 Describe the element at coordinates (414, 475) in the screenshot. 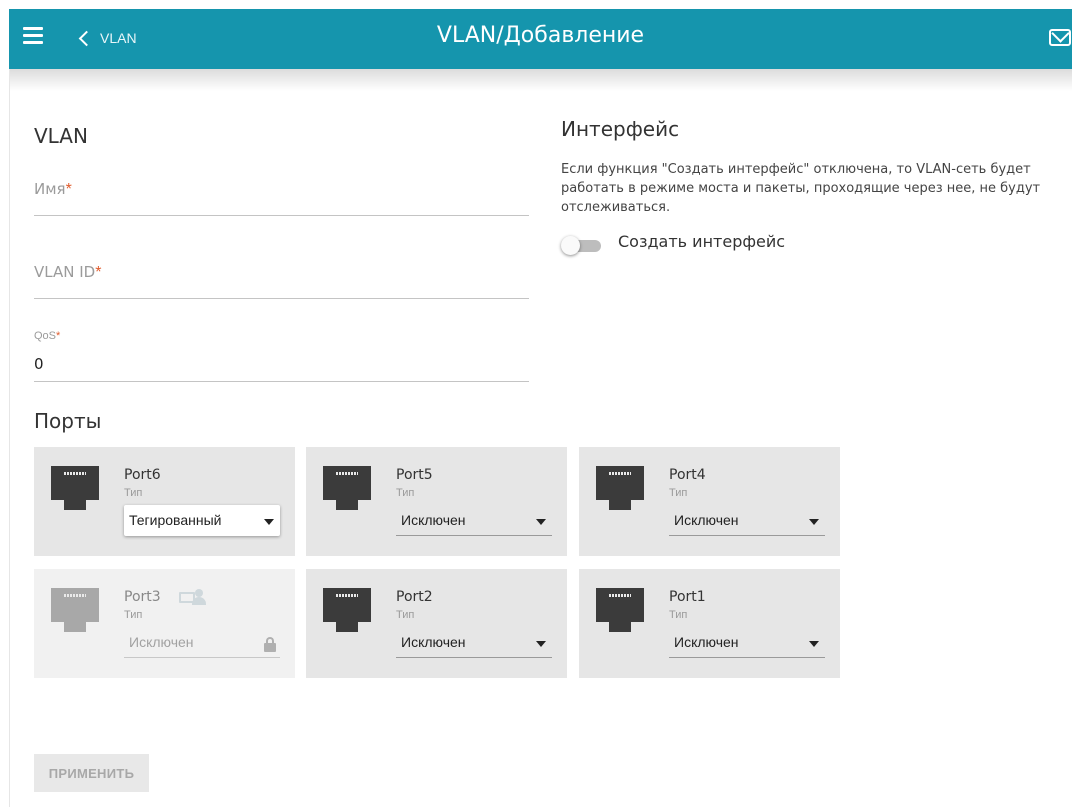

I see `port-name: Port5` at that location.